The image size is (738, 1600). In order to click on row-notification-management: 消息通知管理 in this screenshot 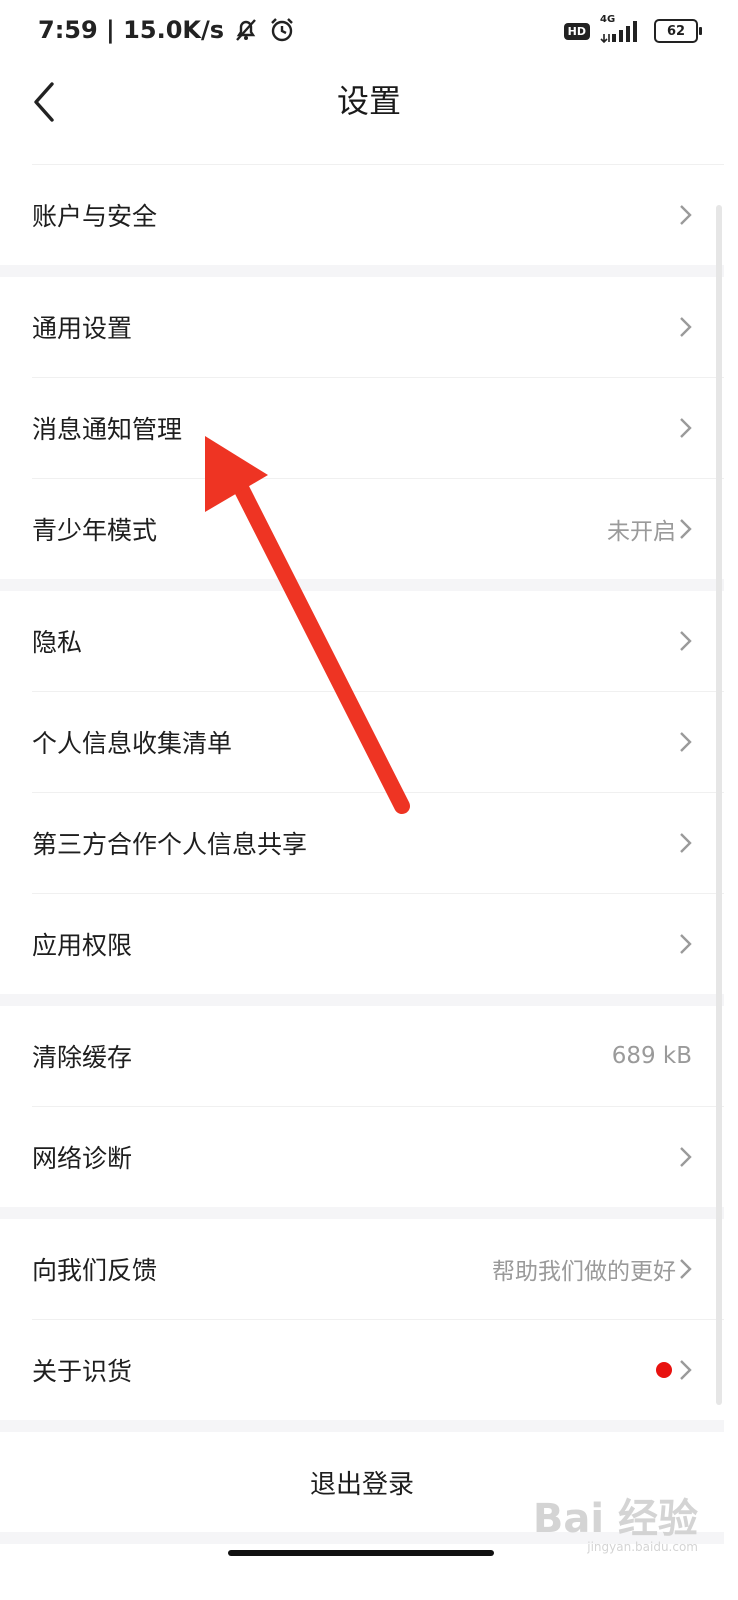, I will do `click(362, 428)`.